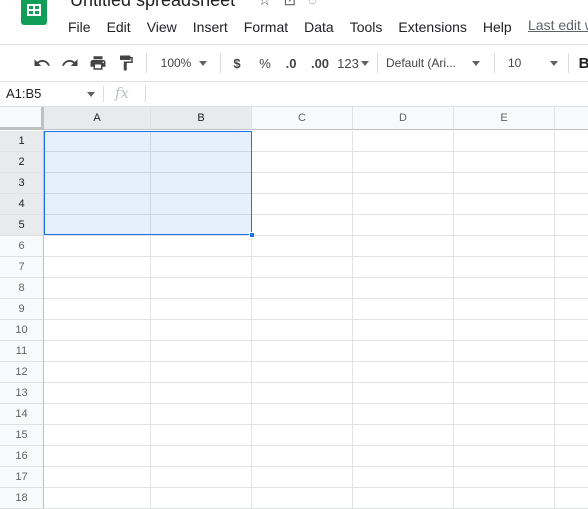 Image resolution: width=588 pixels, height=509 pixels. What do you see at coordinates (558, 25) in the screenshot?
I see `last-edit-link: Last edit w` at bounding box center [558, 25].